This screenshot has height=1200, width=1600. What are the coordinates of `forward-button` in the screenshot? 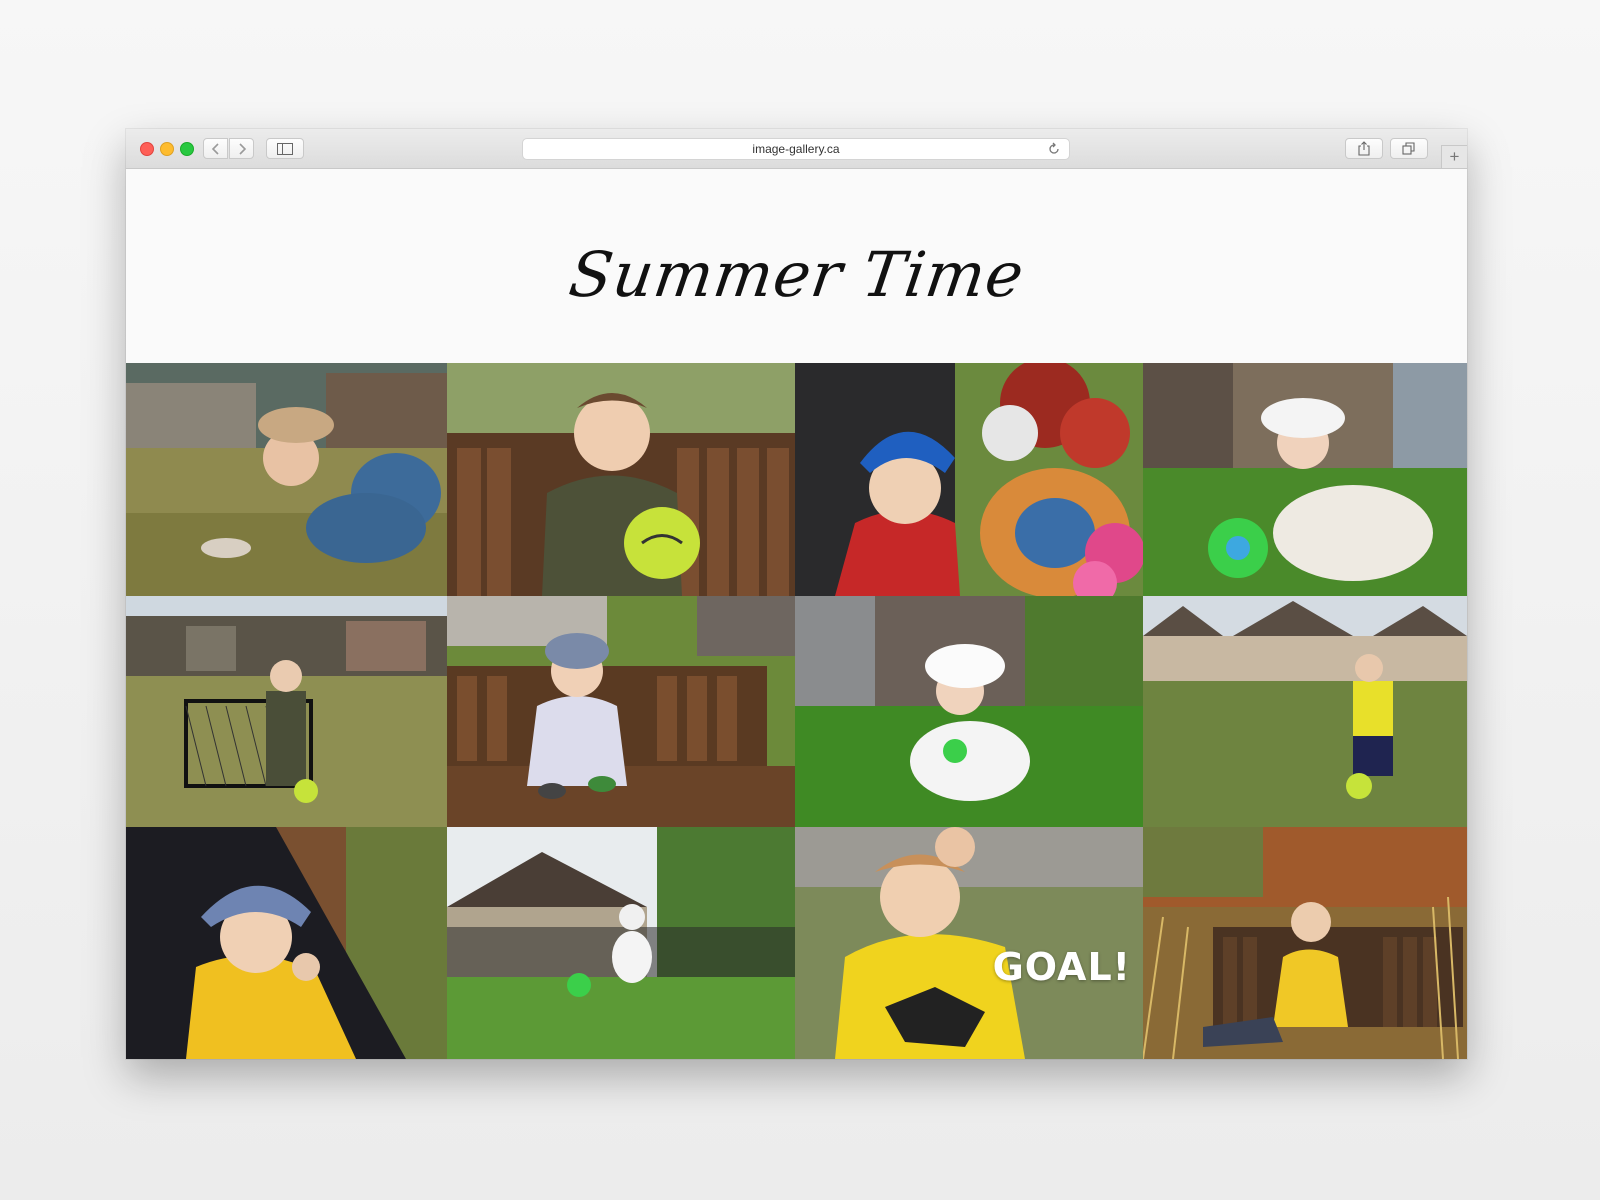 It's located at (241, 148).